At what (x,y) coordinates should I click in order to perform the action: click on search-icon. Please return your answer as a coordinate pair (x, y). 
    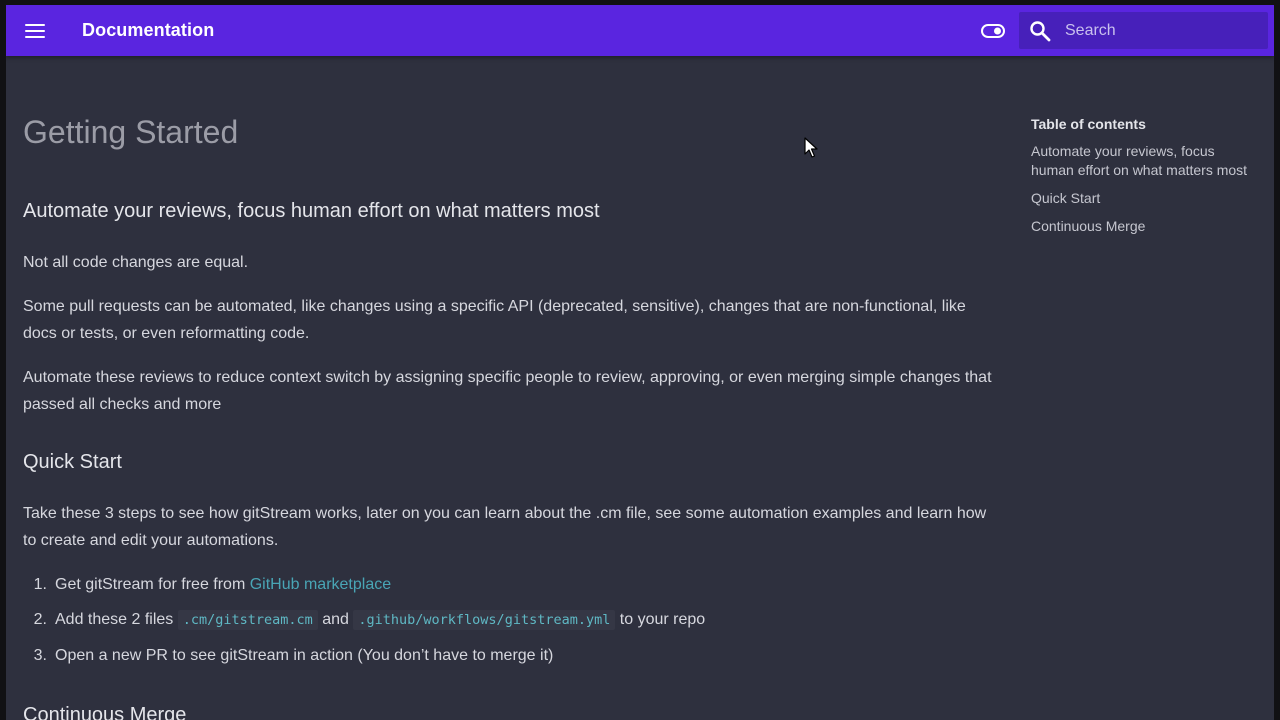
    Looking at the image, I should click on (1040, 31).